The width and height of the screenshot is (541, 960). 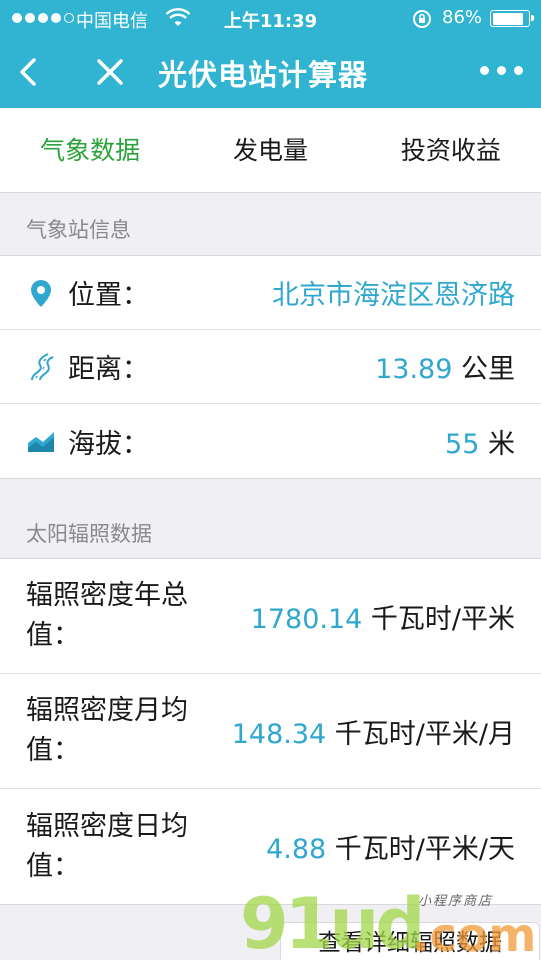 What do you see at coordinates (420, 849) in the screenshot?
I see `radiation-daily-unit: 千瓦时/平米/天` at bounding box center [420, 849].